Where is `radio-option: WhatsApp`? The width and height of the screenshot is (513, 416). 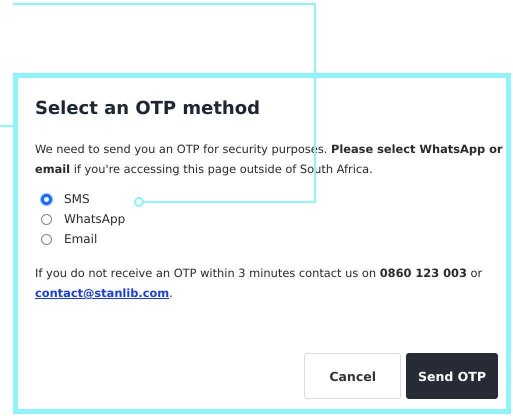 radio-option: WhatsApp is located at coordinates (80, 219).